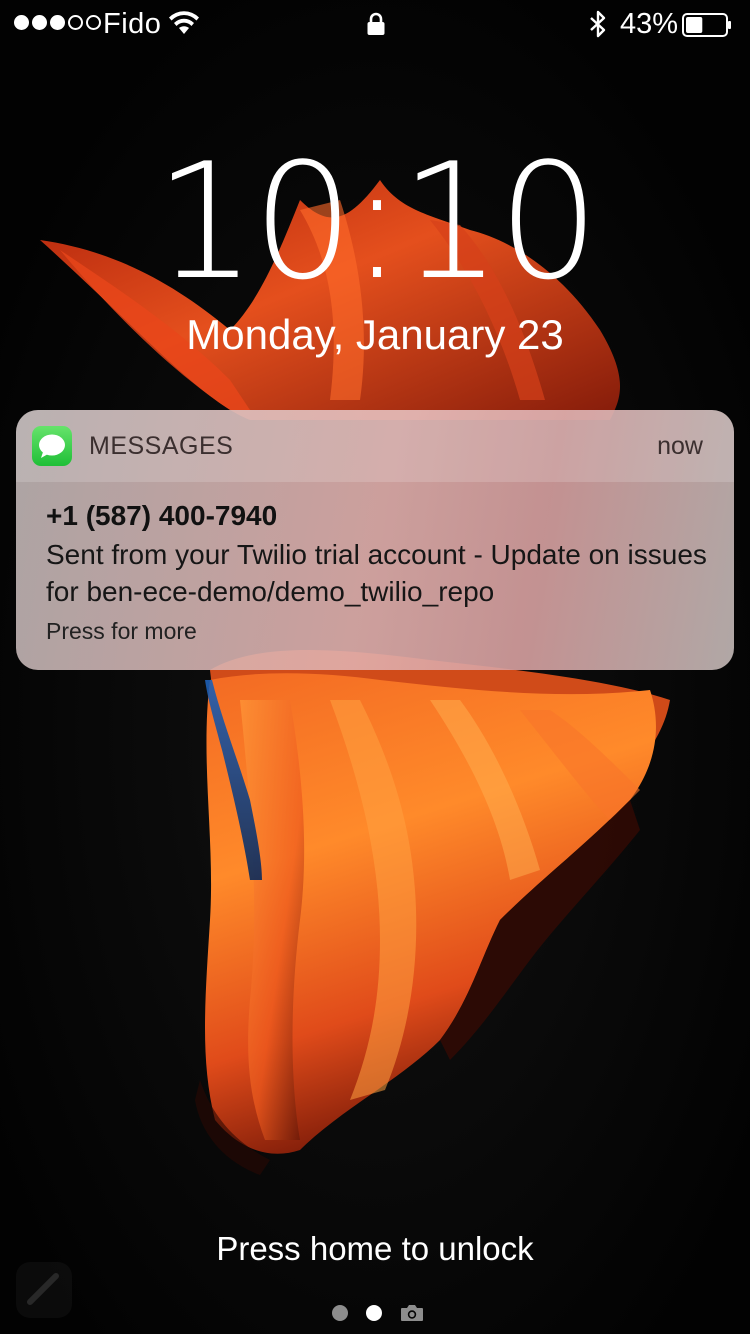 This screenshot has height=1334, width=750. I want to click on signal-strength, so click(57, 22).